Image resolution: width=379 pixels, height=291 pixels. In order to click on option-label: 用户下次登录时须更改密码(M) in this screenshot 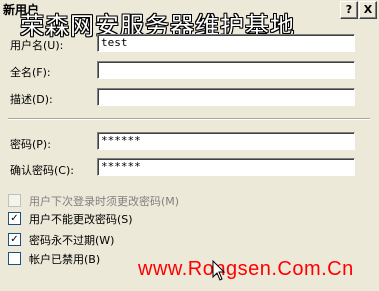, I will do `click(104, 201)`.